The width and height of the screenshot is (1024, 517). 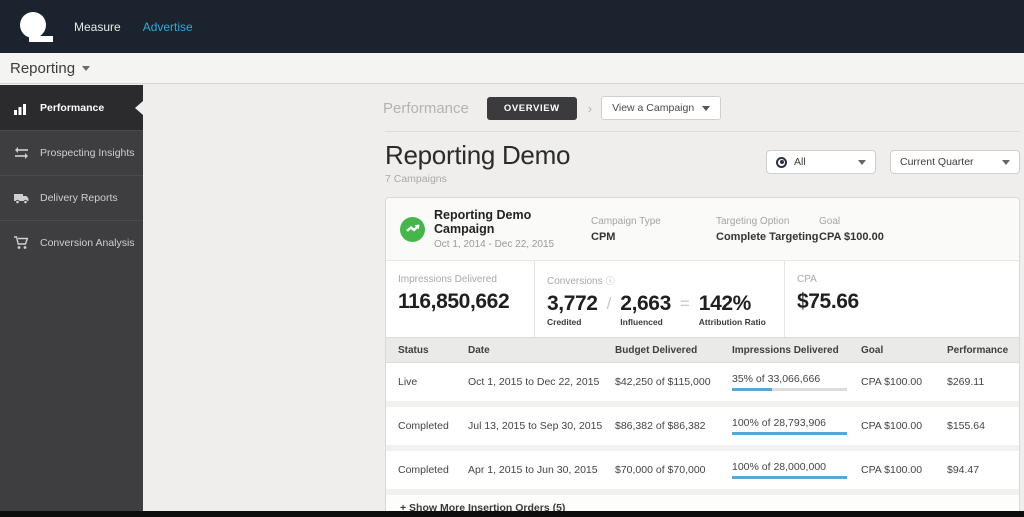 What do you see at coordinates (653, 229) in the screenshot?
I see `campaign-type-meta: Campaign Type CPM` at bounding box center [653, 229].